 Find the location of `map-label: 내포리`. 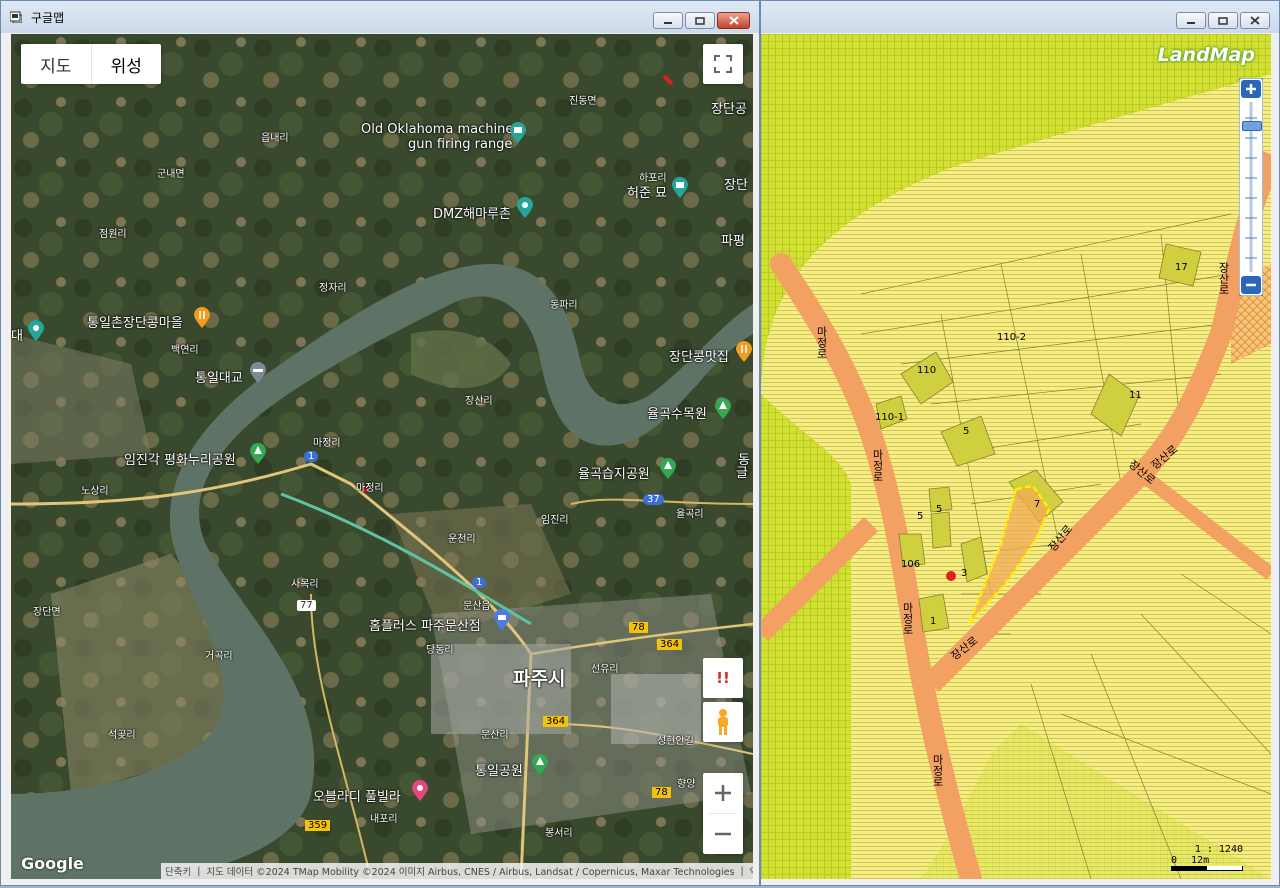

map-label: 내포리 is located at coordinates (384, 819).